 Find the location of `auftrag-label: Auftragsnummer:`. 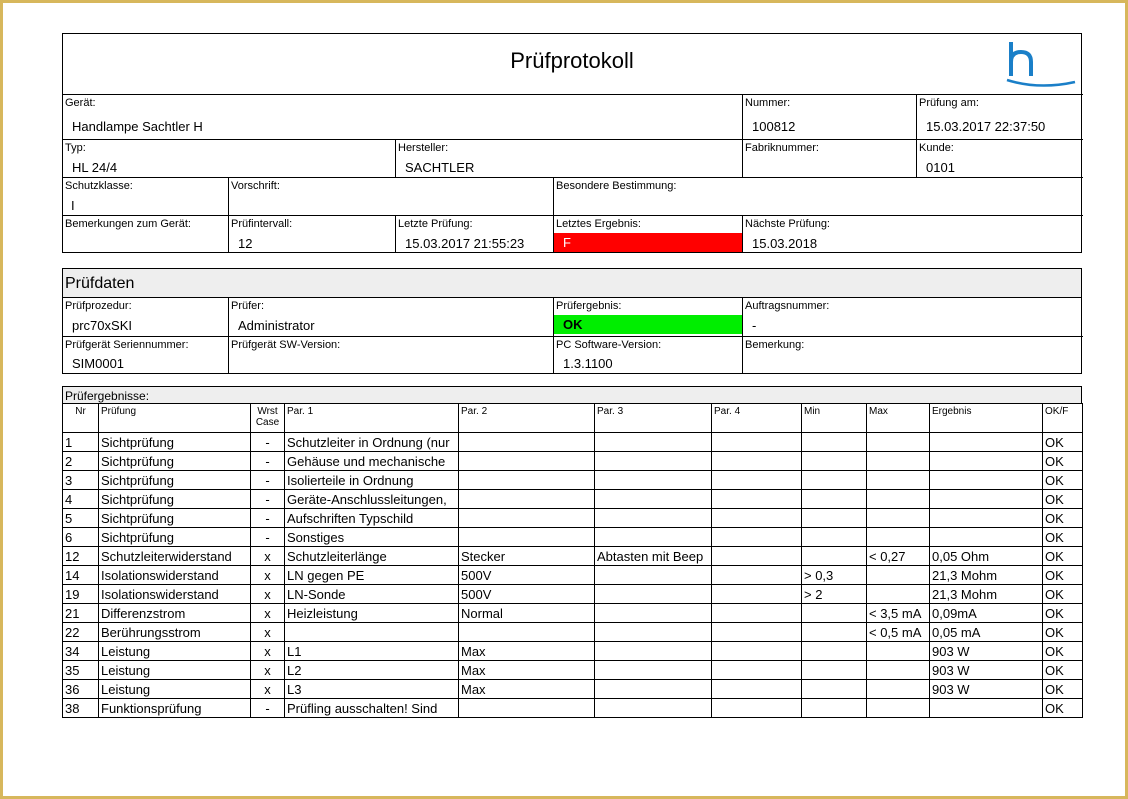

auftrag-label: Auftragsnummer: is located at coordinates (787, 306).